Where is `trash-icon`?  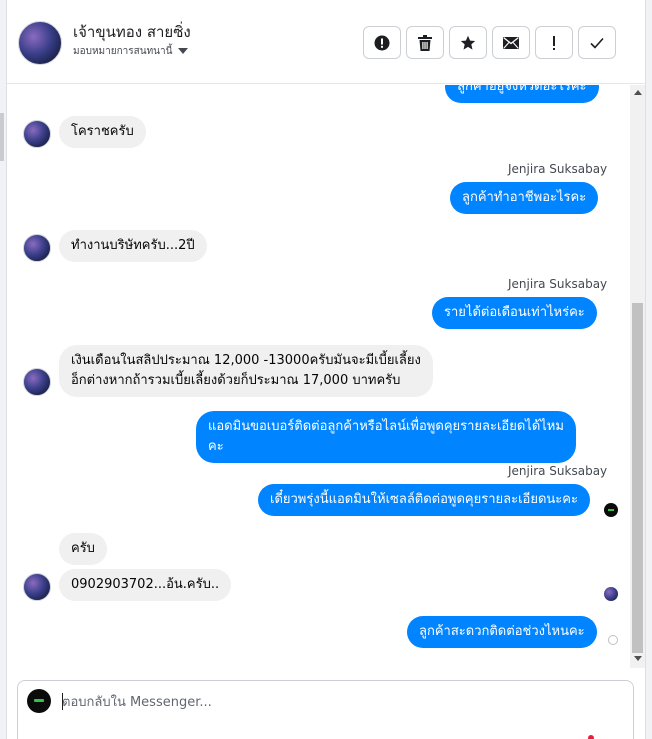
trash-icon is located at coordinates (425, 42).